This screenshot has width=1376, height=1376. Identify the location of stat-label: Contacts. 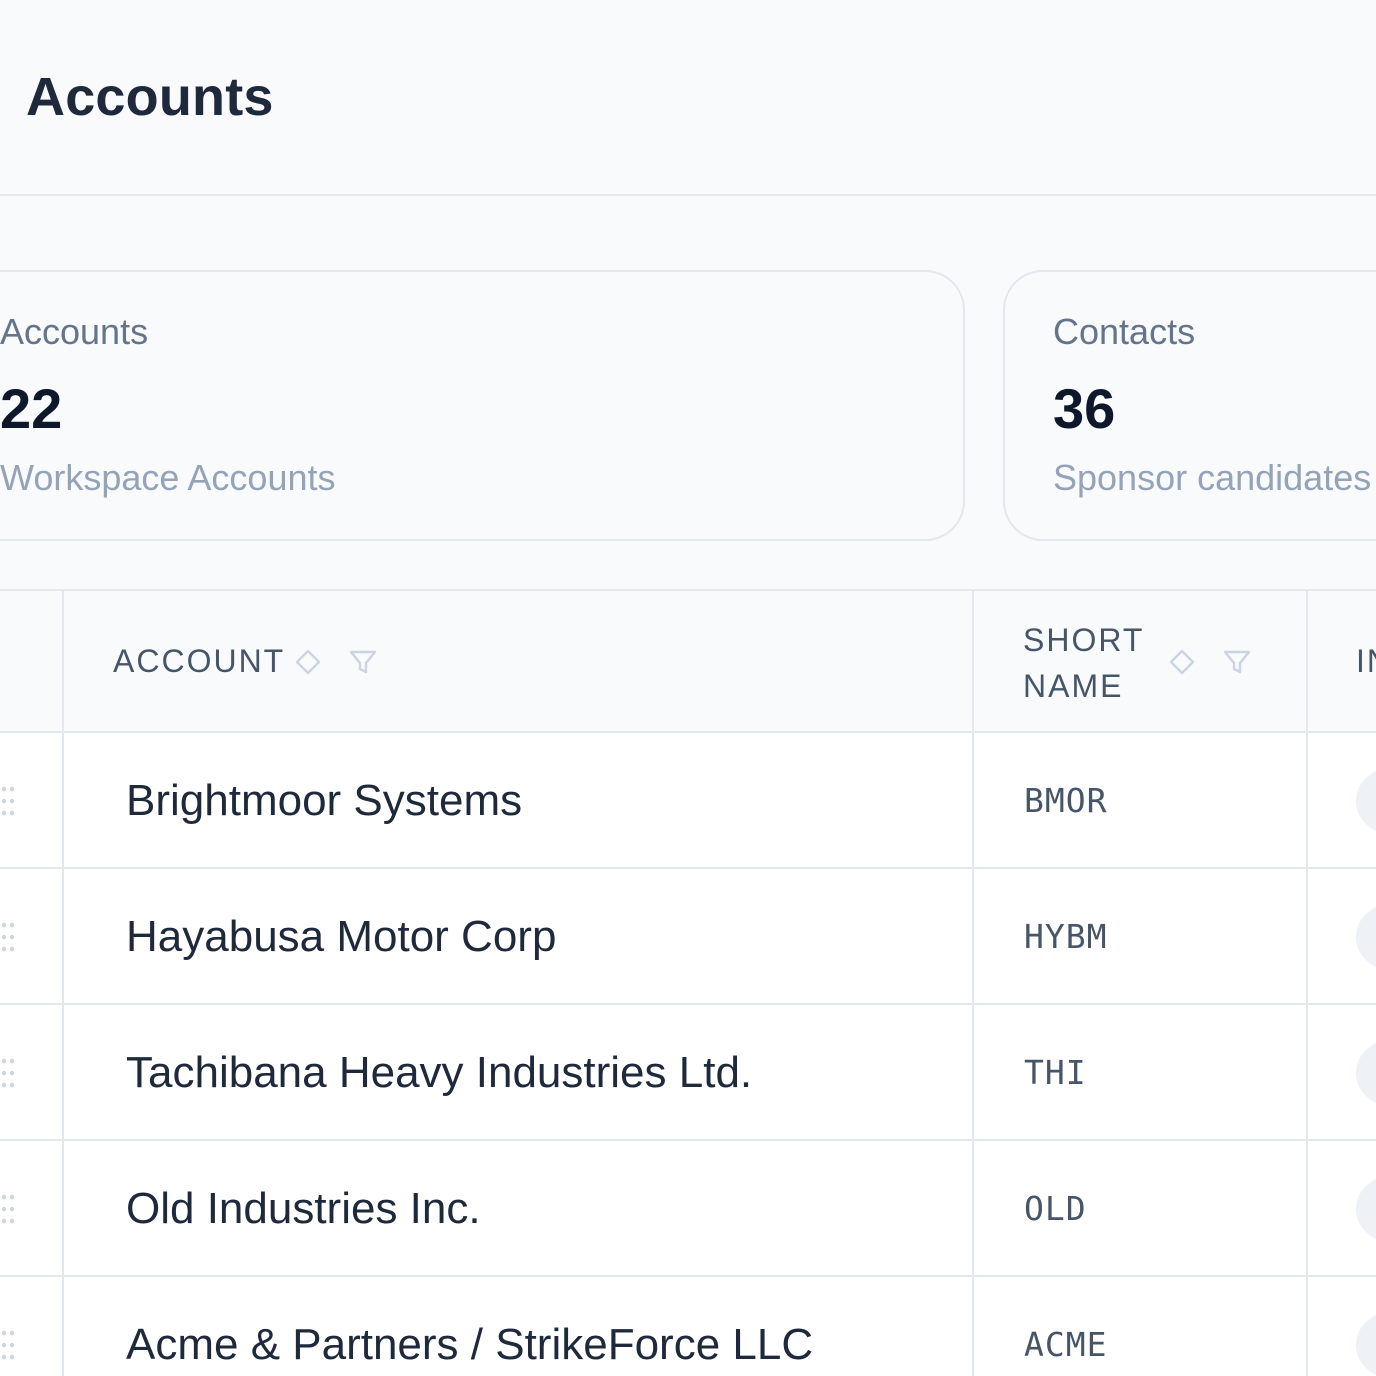
(1124, 331).